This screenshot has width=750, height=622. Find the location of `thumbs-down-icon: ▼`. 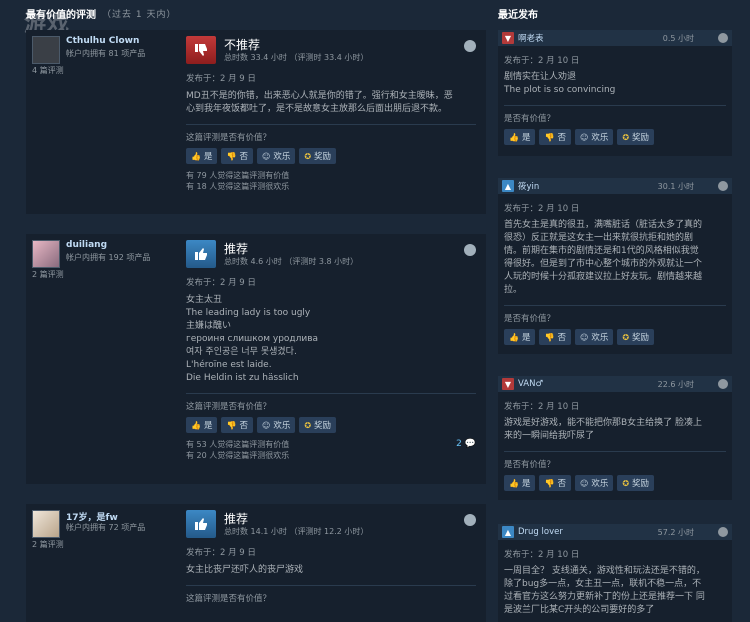

thumbs-down-icon: ▼ is located at coordinates (508, 384).